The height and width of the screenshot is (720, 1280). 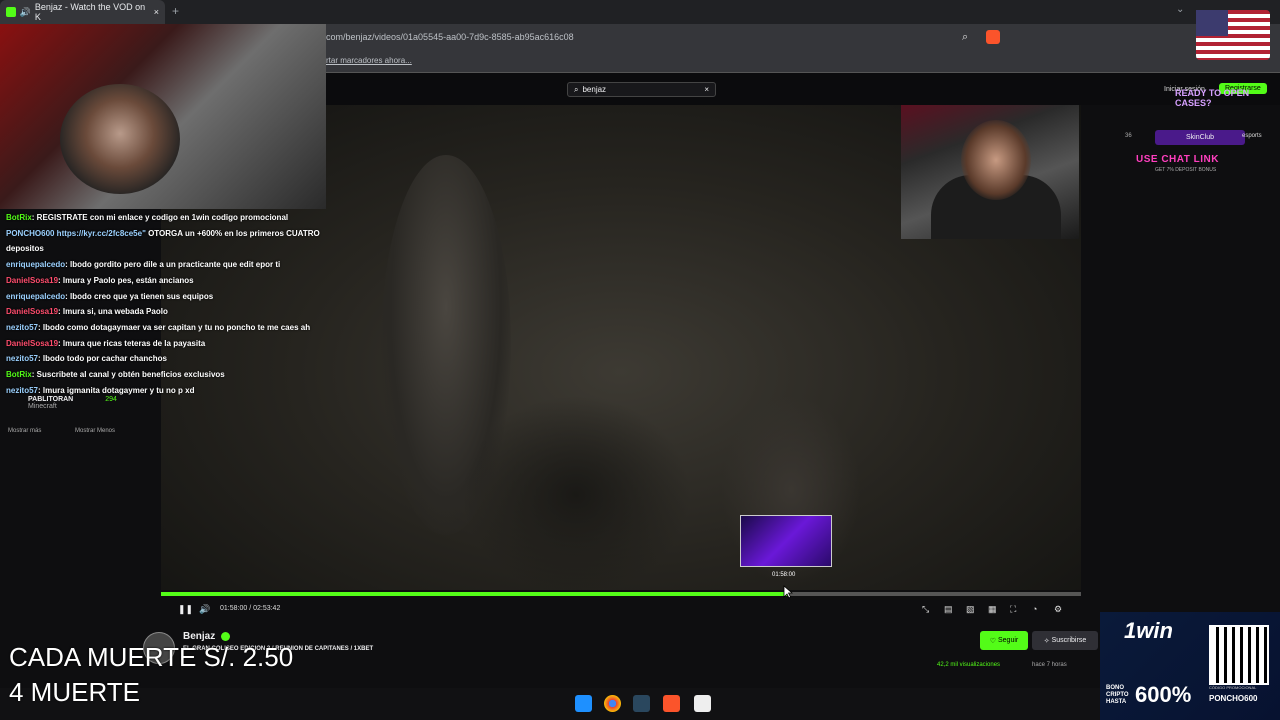 What do you see at coordinates (1200, 137) in the screenshot?
I see `promo-brand: SkinClub` at bounding box center [1200, 137].